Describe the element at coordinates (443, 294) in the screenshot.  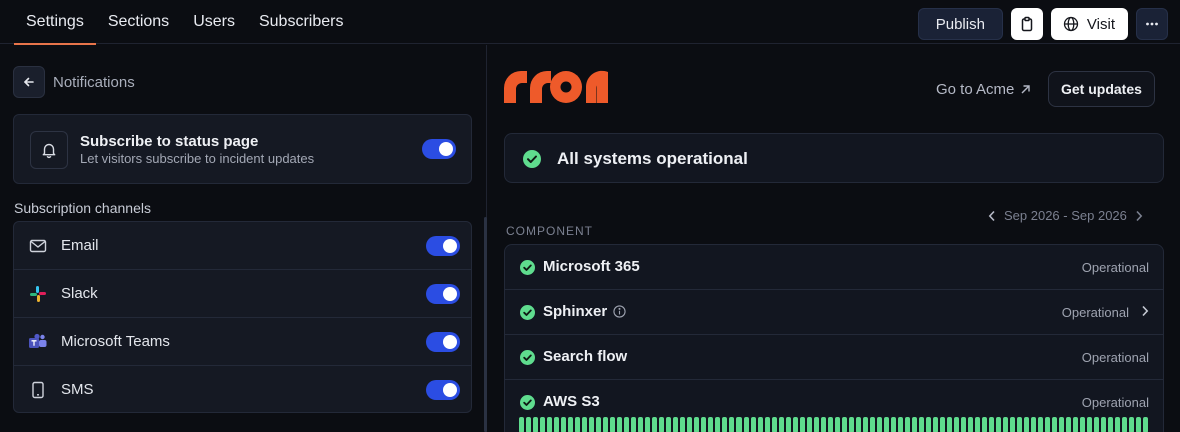
I see `slack-toggle` at that location.